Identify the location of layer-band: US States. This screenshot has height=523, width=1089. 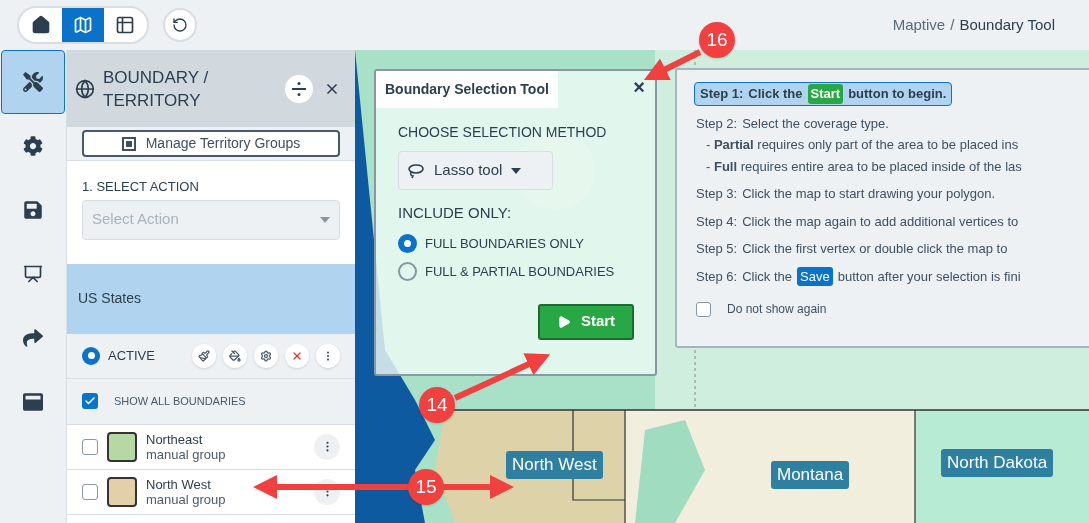
(211, 298).